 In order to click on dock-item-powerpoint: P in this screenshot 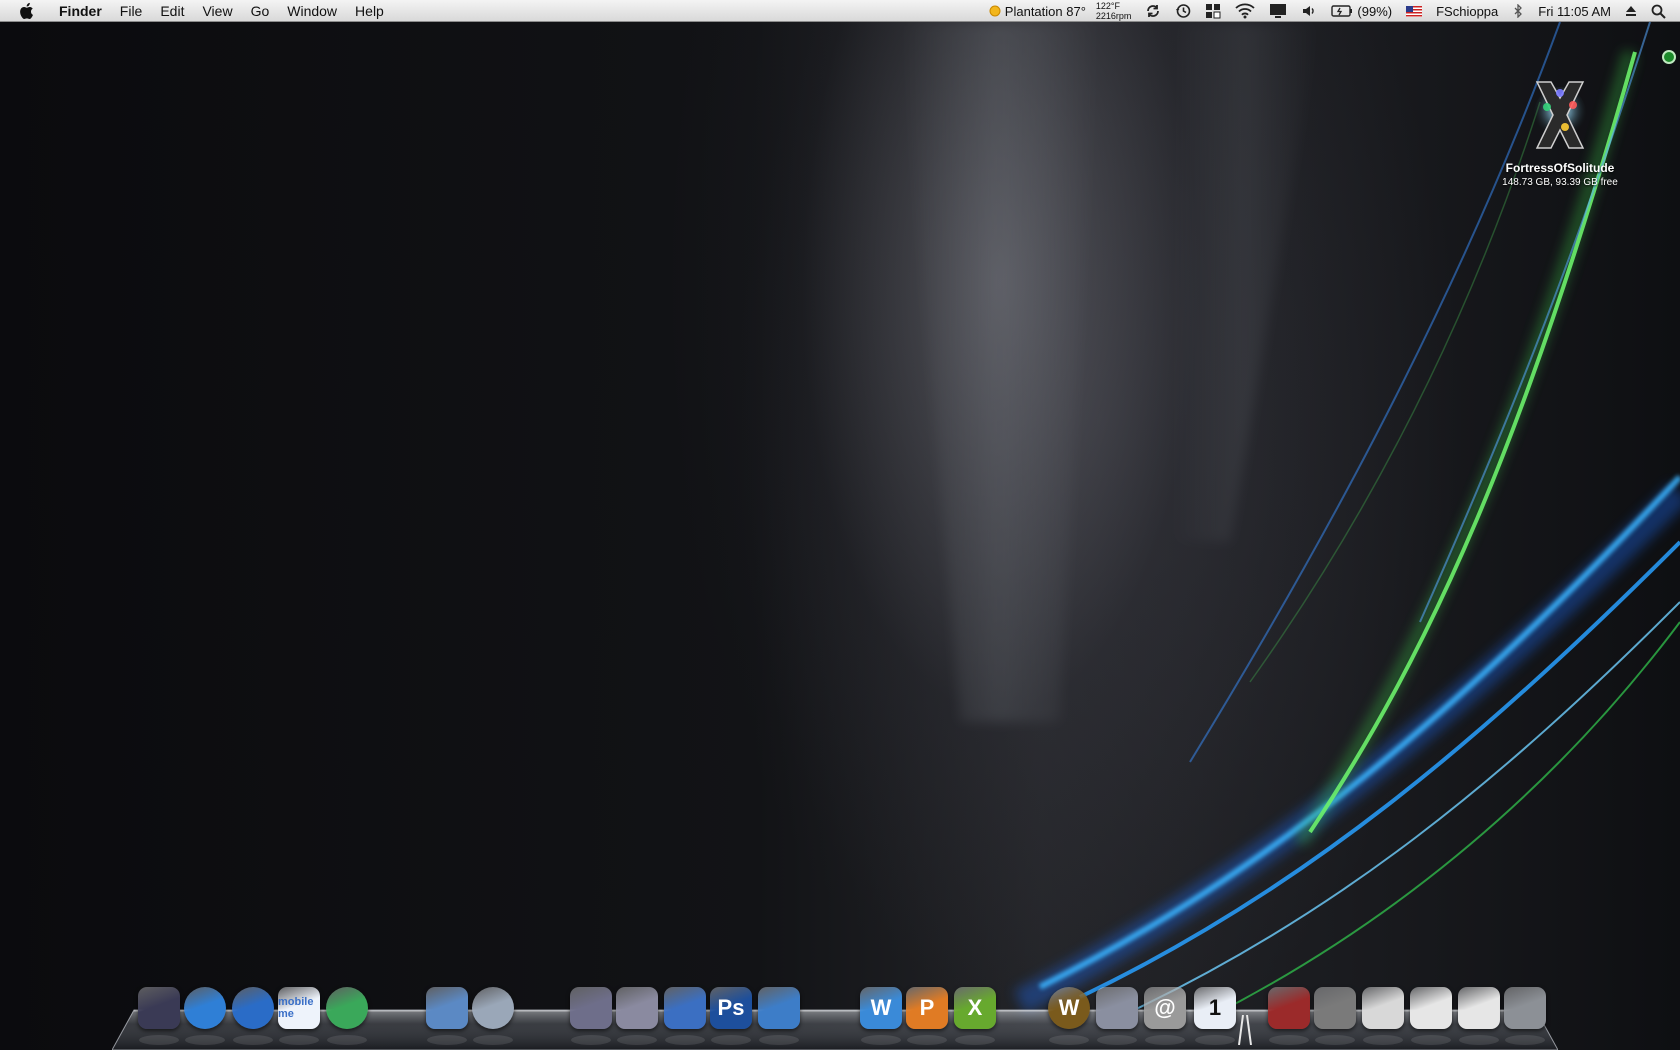, I will do `click(927, 1015)`.